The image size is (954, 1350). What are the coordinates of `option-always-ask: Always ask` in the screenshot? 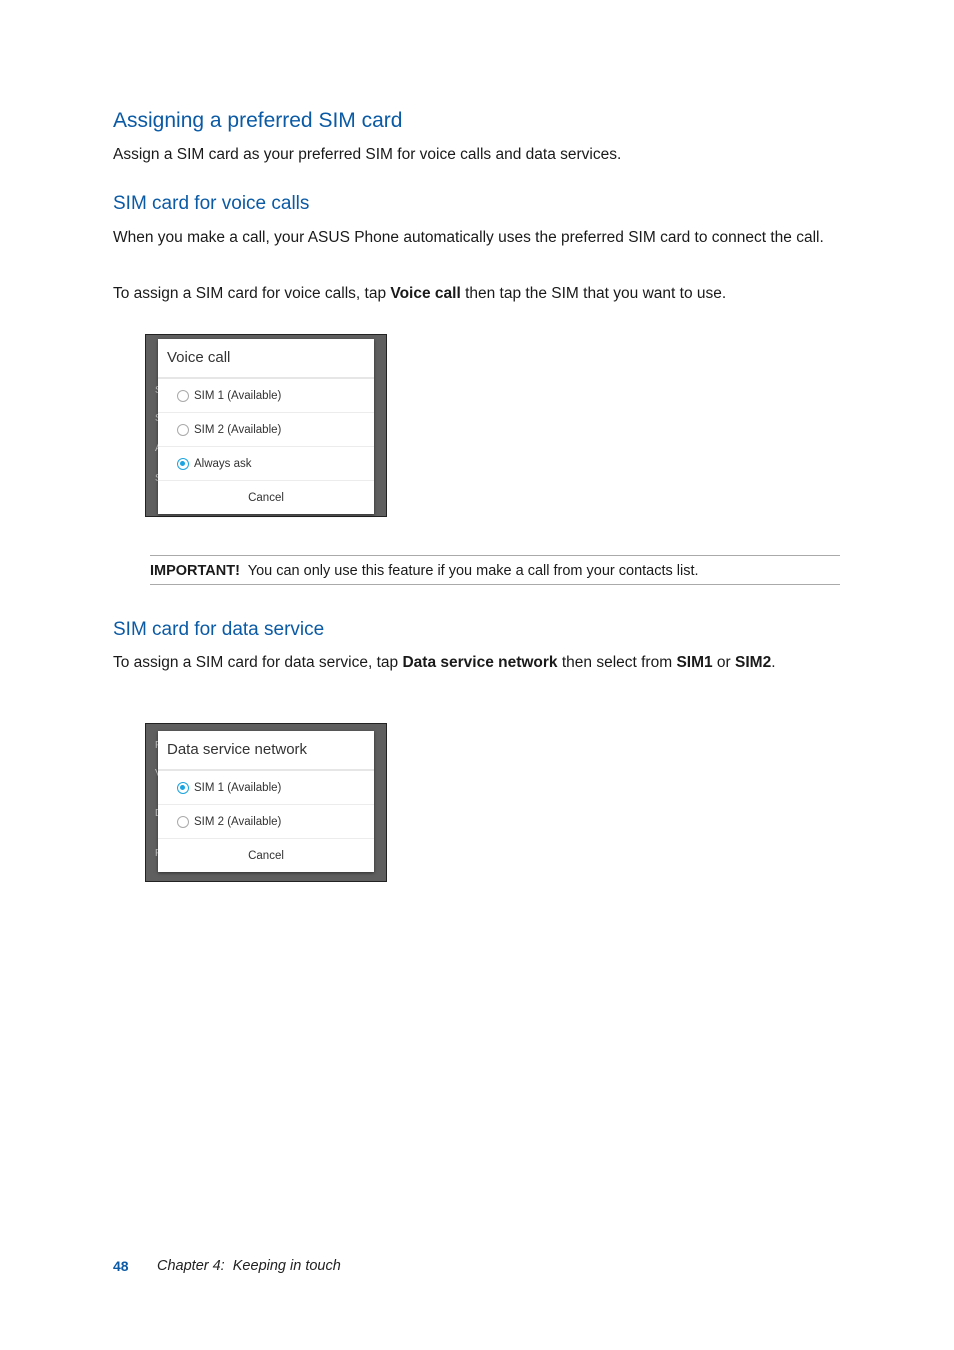 It's located at (266, 464).